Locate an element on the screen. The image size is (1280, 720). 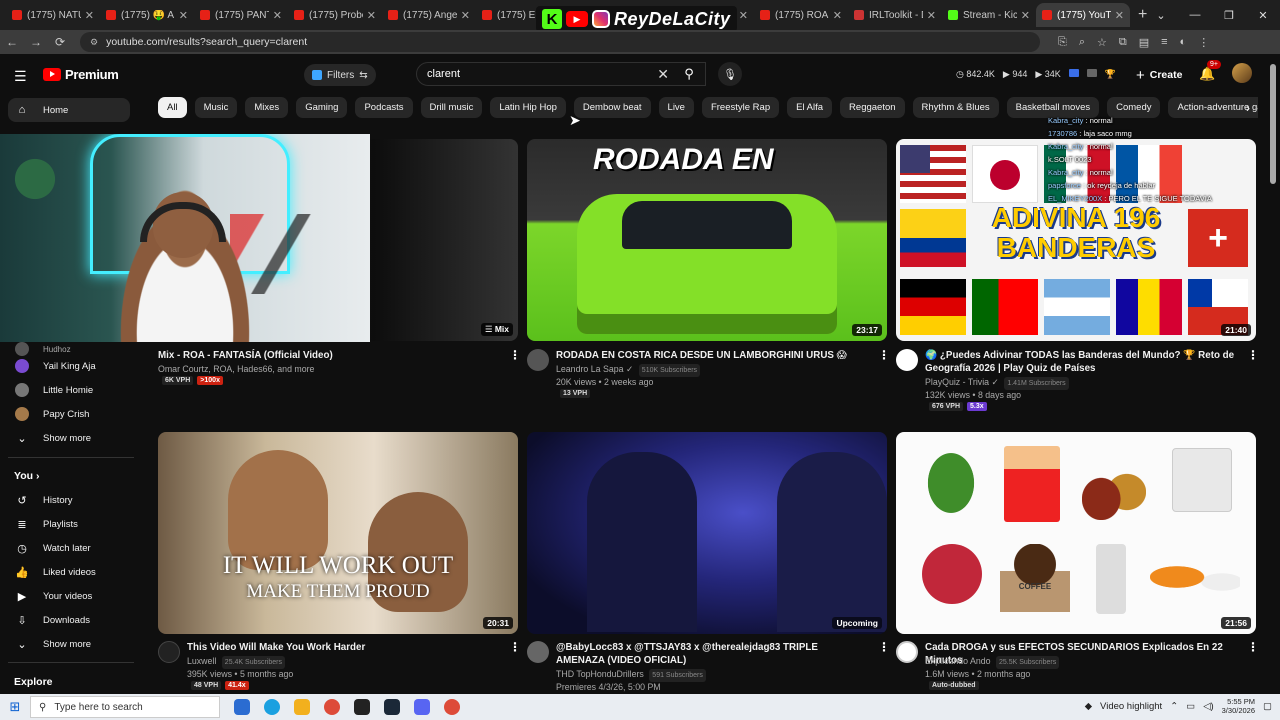
video-title: Mix - ROA - FANTASÍA (Official Video) is located at coordinates (328, 355).